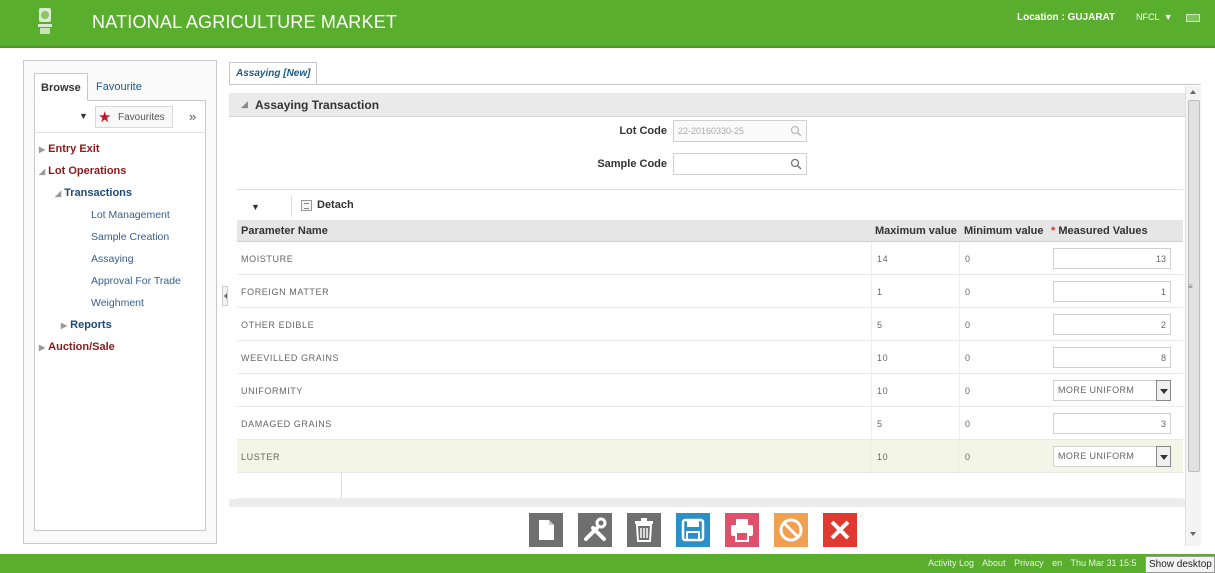  I want to click on table-row: FOREIGN MATTER 1 0 1, so click(710, 291).